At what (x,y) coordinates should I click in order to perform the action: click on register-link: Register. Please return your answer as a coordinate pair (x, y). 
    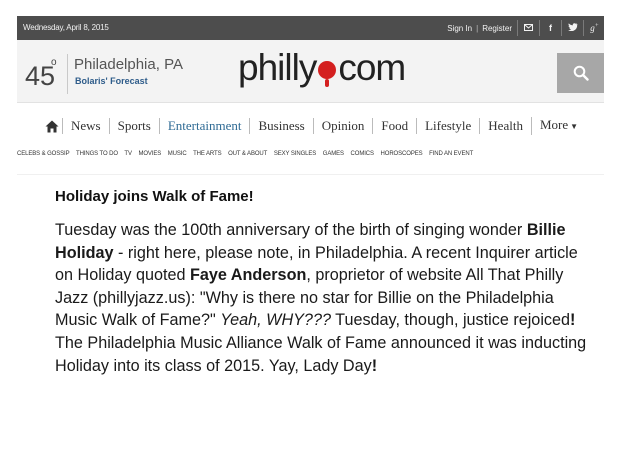
    Looking at the image, I should click on (497, 28).